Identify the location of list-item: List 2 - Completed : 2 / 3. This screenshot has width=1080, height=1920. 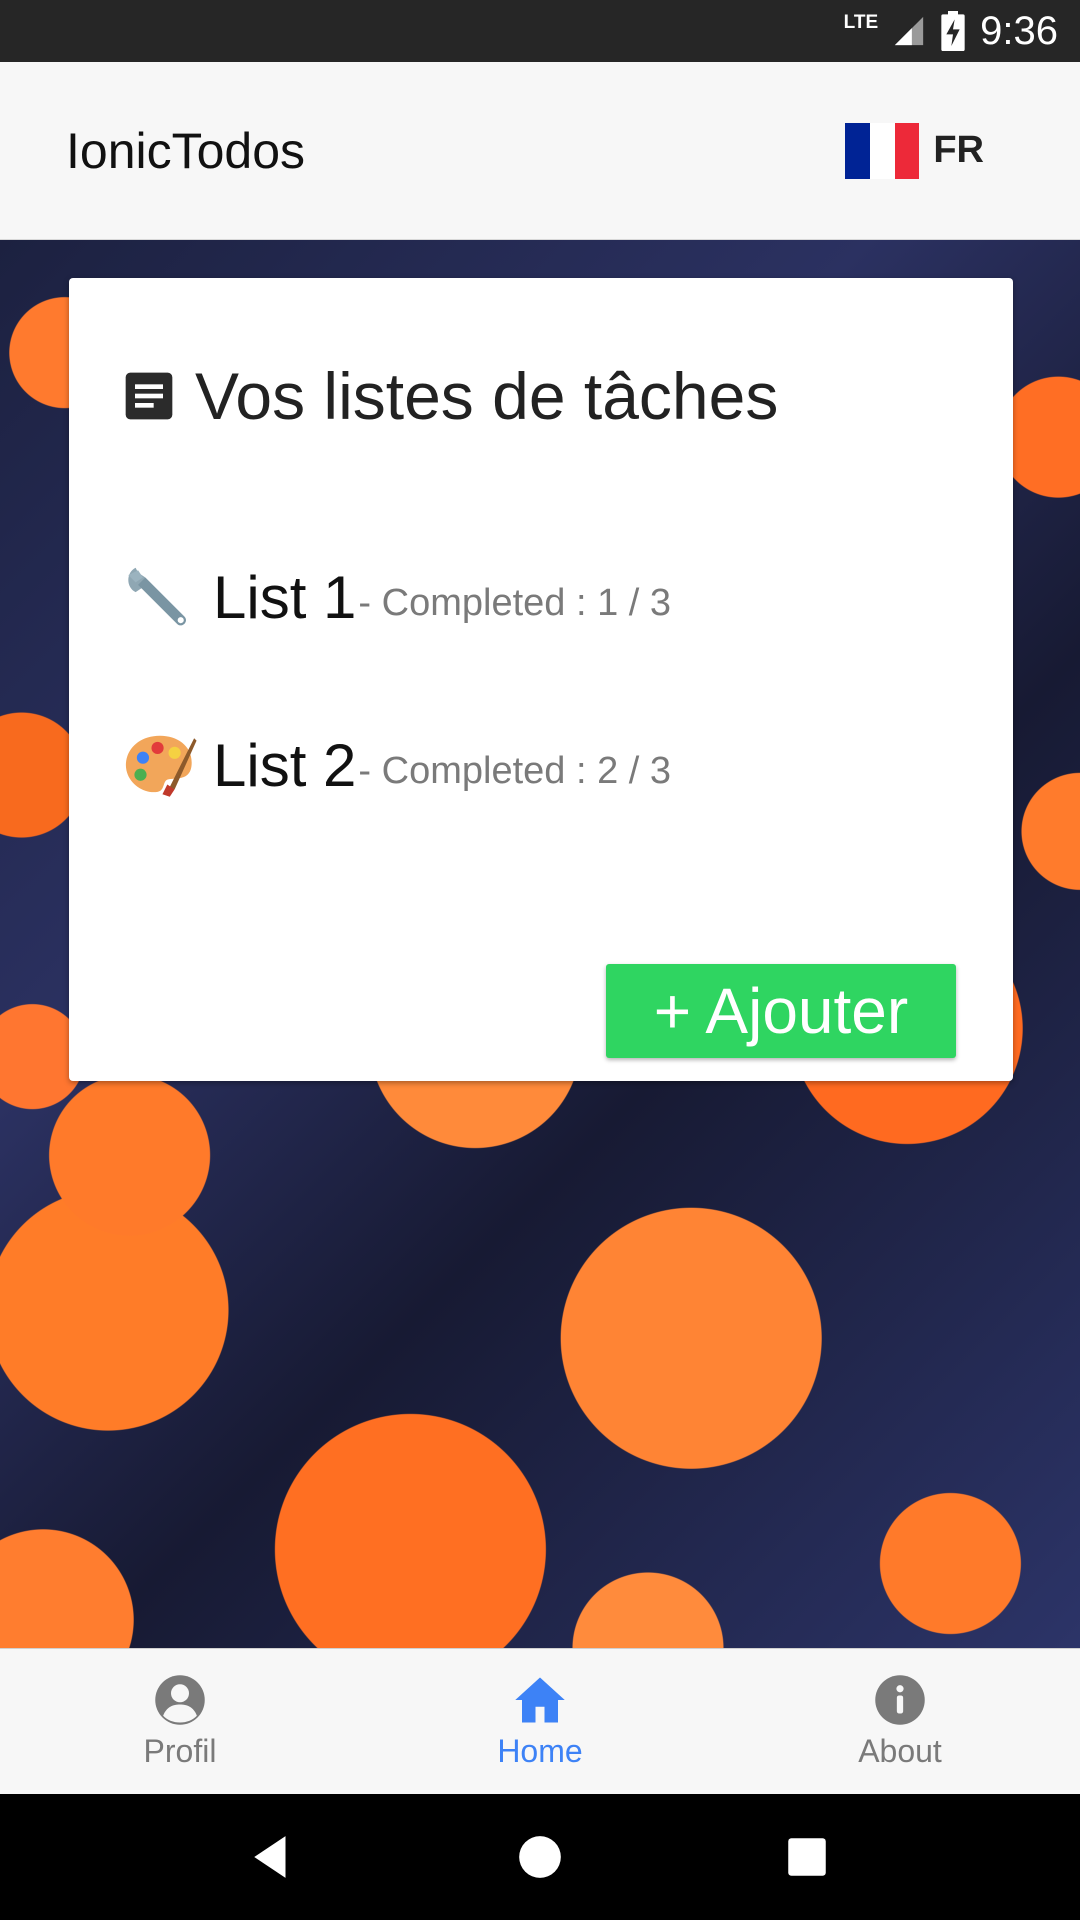
(396, 765).